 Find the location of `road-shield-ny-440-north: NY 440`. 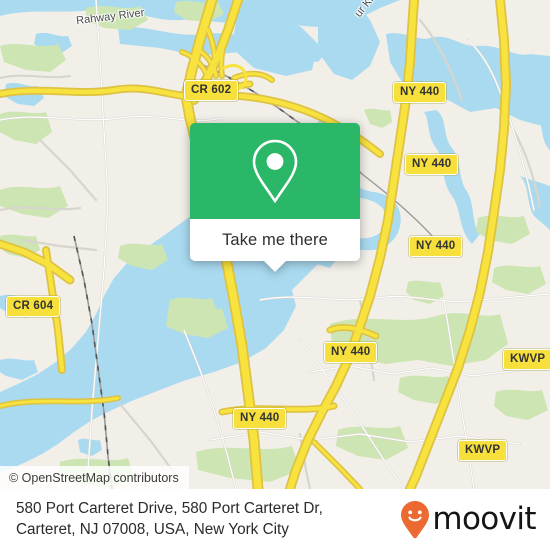

road-shield-ny-440-north: NY 440 is located at coordinates (420, 92).